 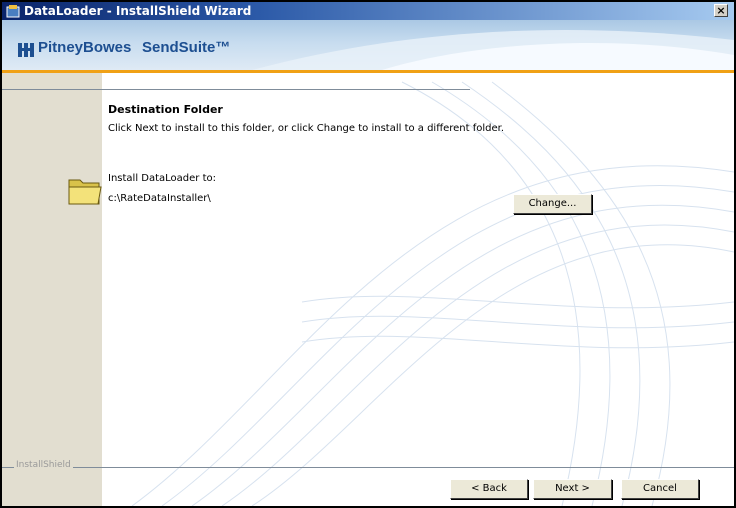 I want to click on installer-icon, so click(x=13, y=11).